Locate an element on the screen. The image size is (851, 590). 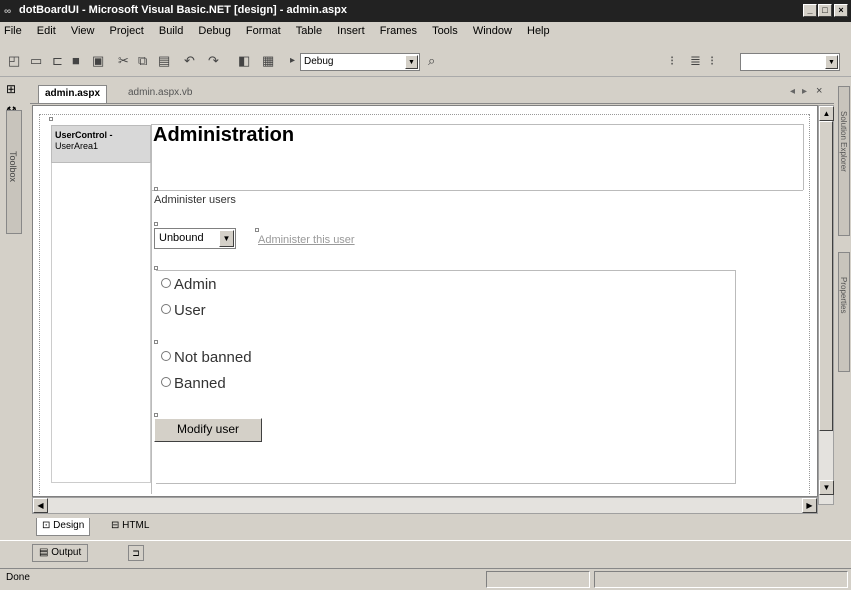
radio-not-banned: Not banned is located at coordinates (206, 357).